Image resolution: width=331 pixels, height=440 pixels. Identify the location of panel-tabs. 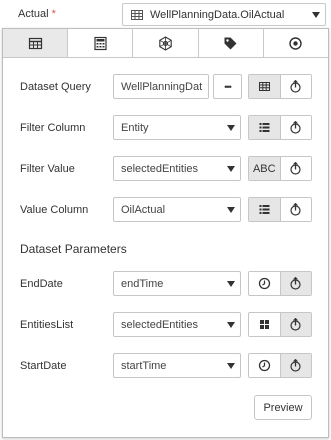
(166, 43).